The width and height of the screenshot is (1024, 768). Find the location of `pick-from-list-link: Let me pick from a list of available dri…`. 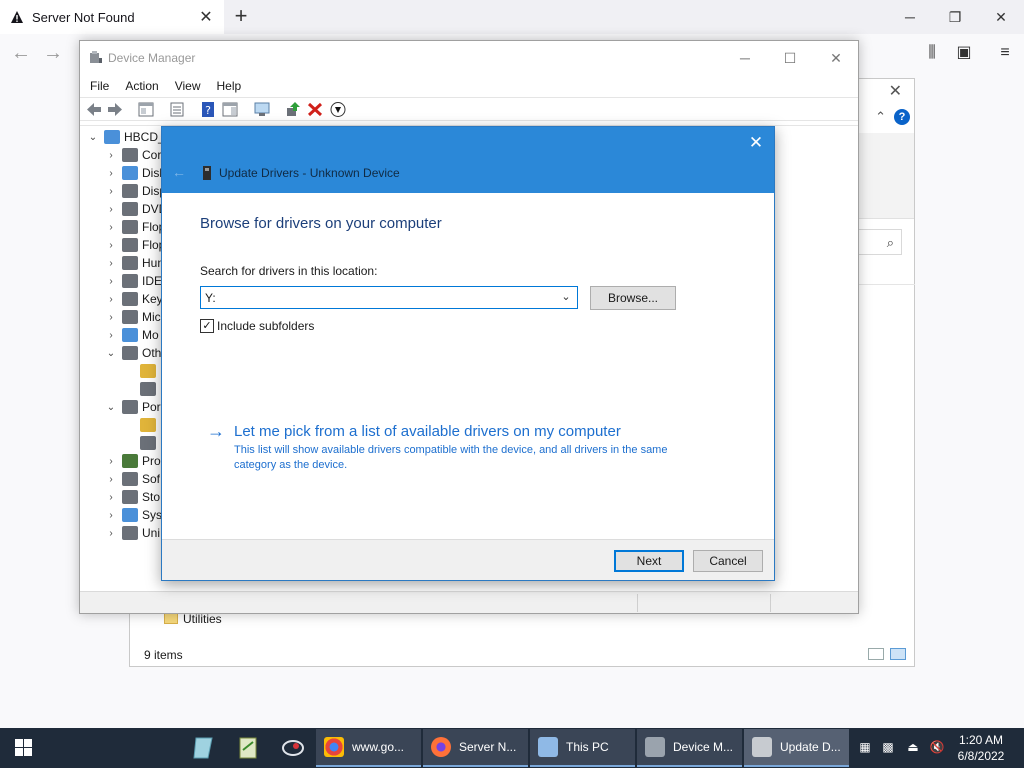

pick-from-list-link: Let me pick from a list of available dri… is located at coordinates (427, 431).